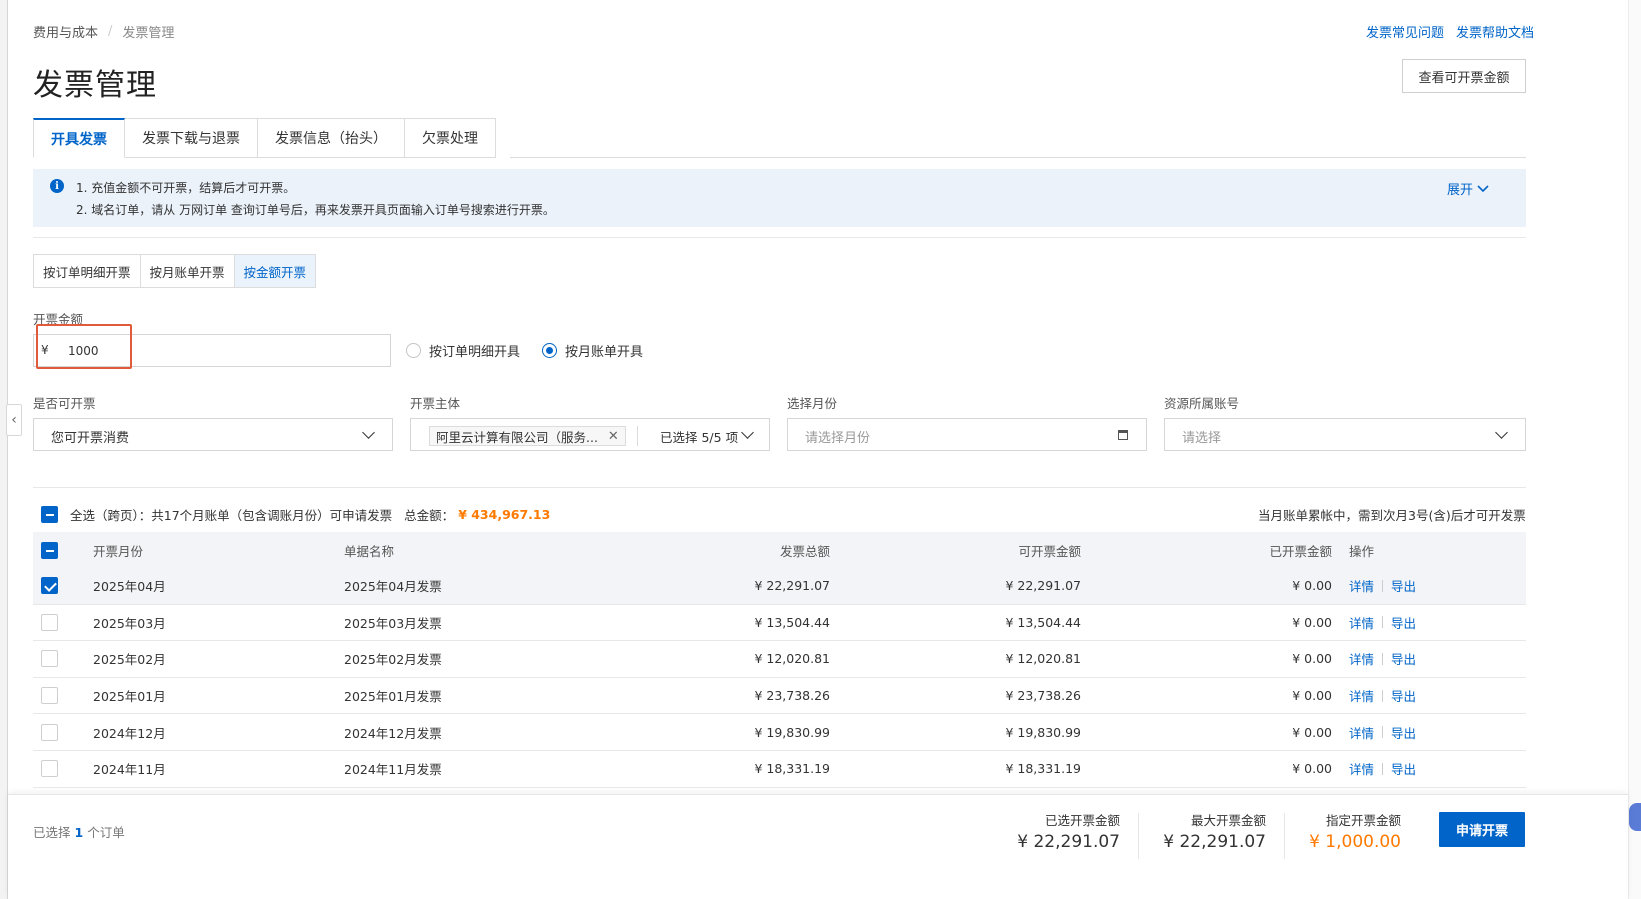 The width and height of the screenshot is (1641, 899). Describe the element at coordinates (231, 515) in the screenshot. I see `summary-text: 全选（跨页）：共17个月账单（包含调账月份）可申请发票` at that location.